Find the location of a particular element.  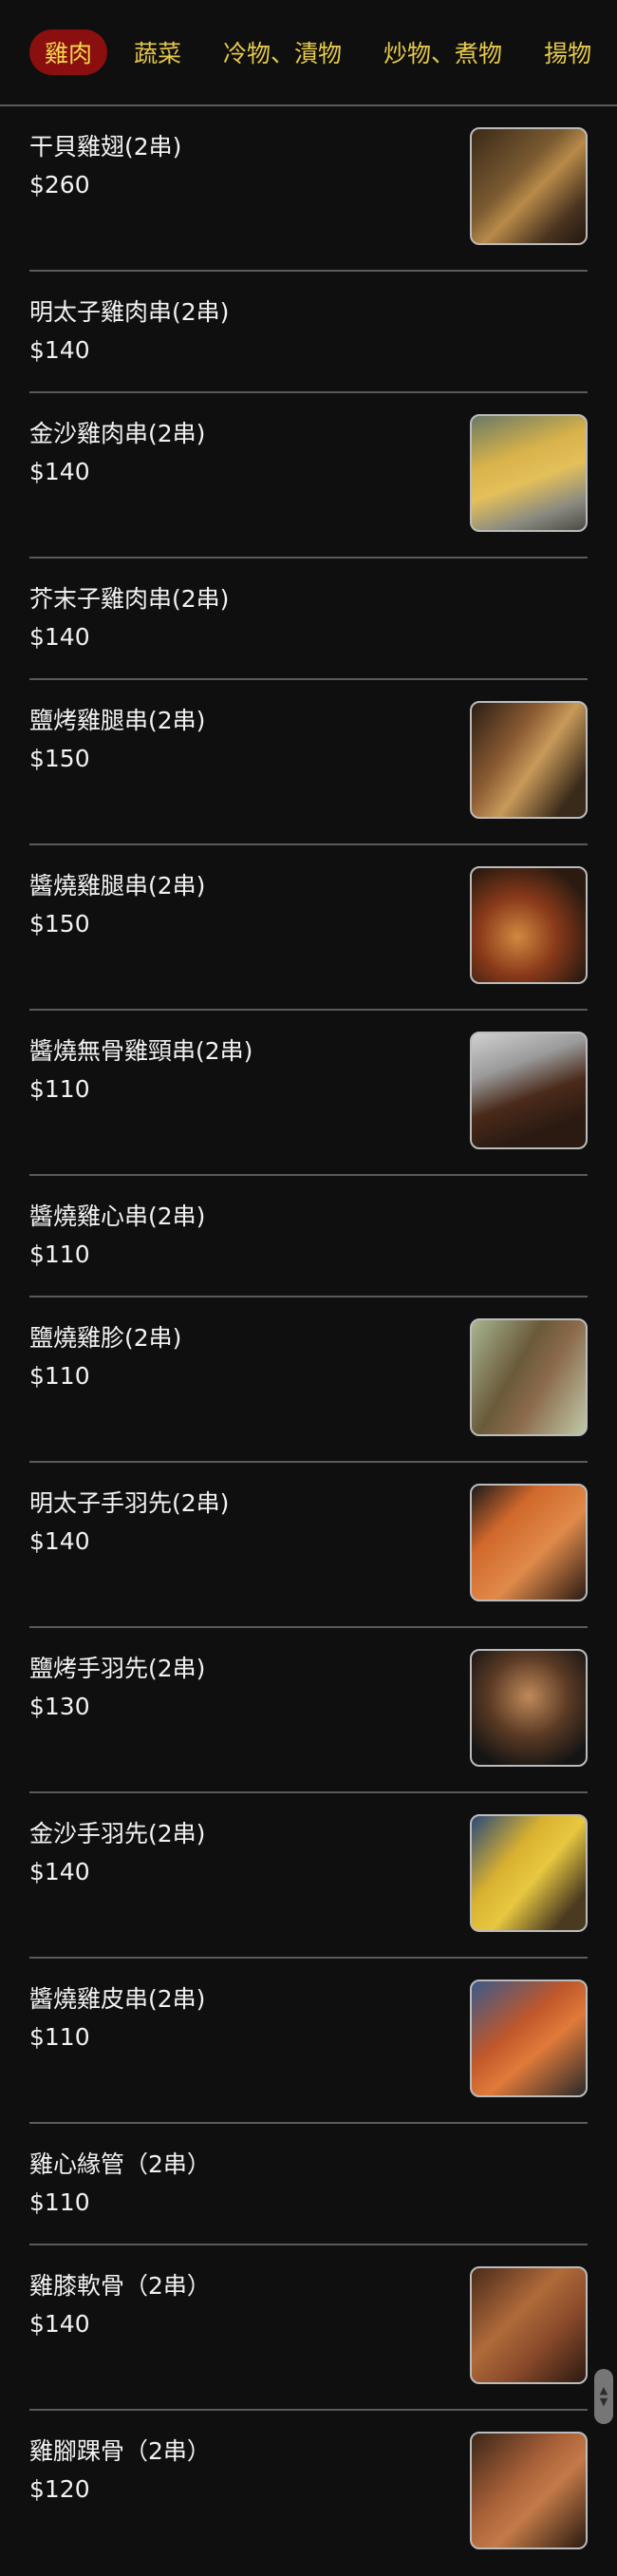

item-name: 雞心緣管（2串） is located at coordinates (120, 2164).